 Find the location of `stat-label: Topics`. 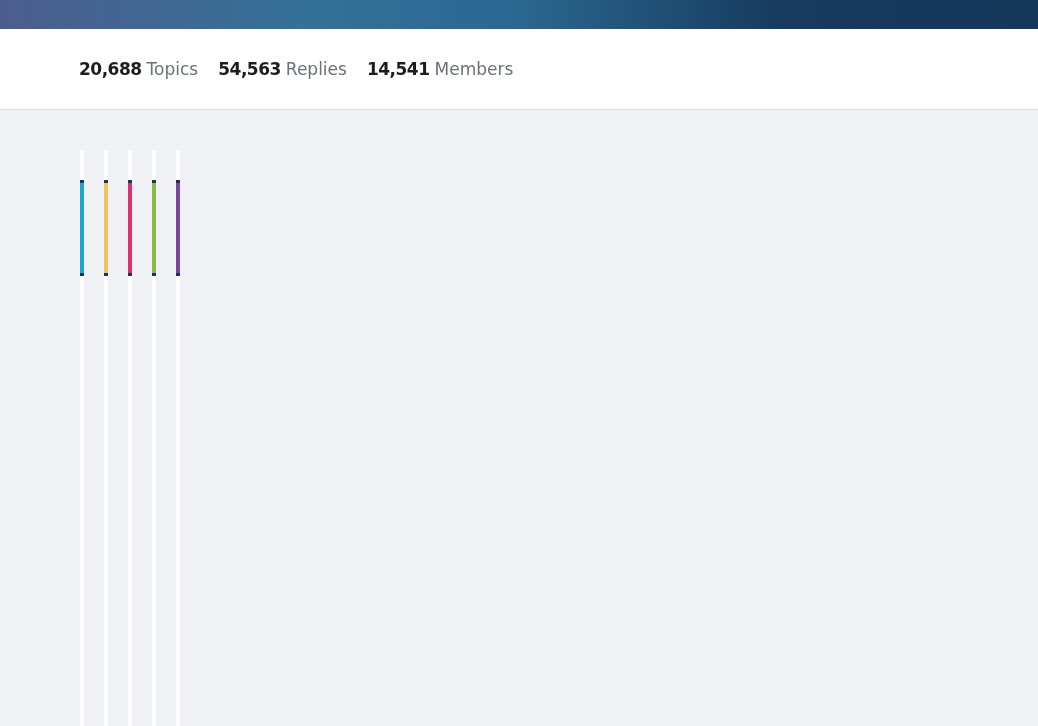

stat-label: Topics is located at coordinates (172, 69).